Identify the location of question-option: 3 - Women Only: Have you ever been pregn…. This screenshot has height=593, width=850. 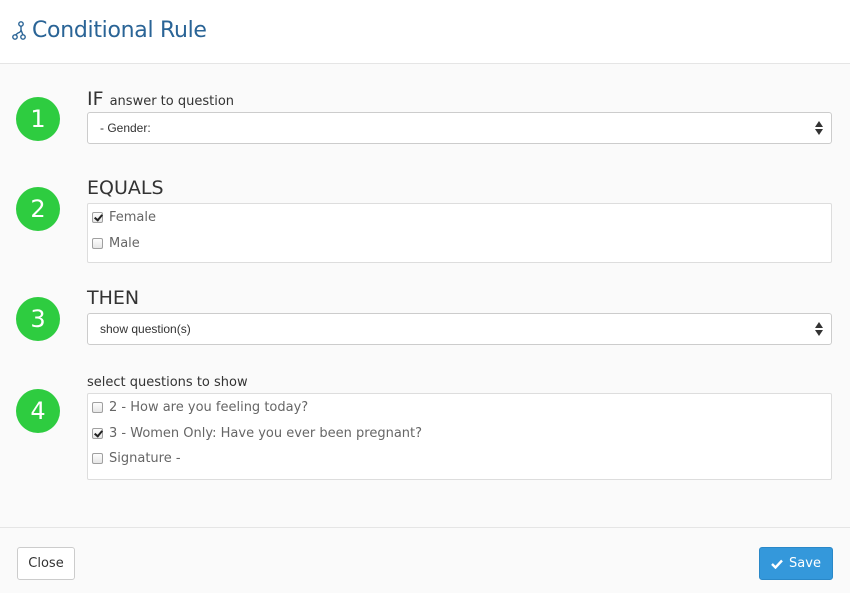
(257, 433).